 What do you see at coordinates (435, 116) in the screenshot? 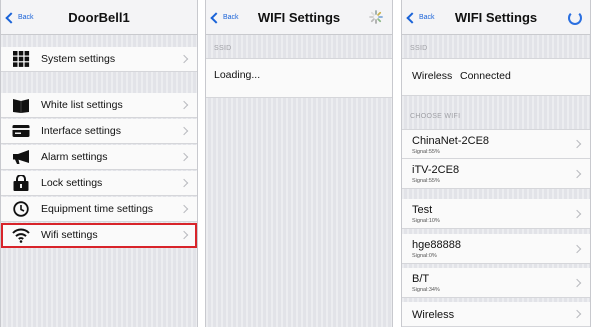
I see `choose-wifi-section-header: CHOOSE WIFI` at bounding box center [435, 116].